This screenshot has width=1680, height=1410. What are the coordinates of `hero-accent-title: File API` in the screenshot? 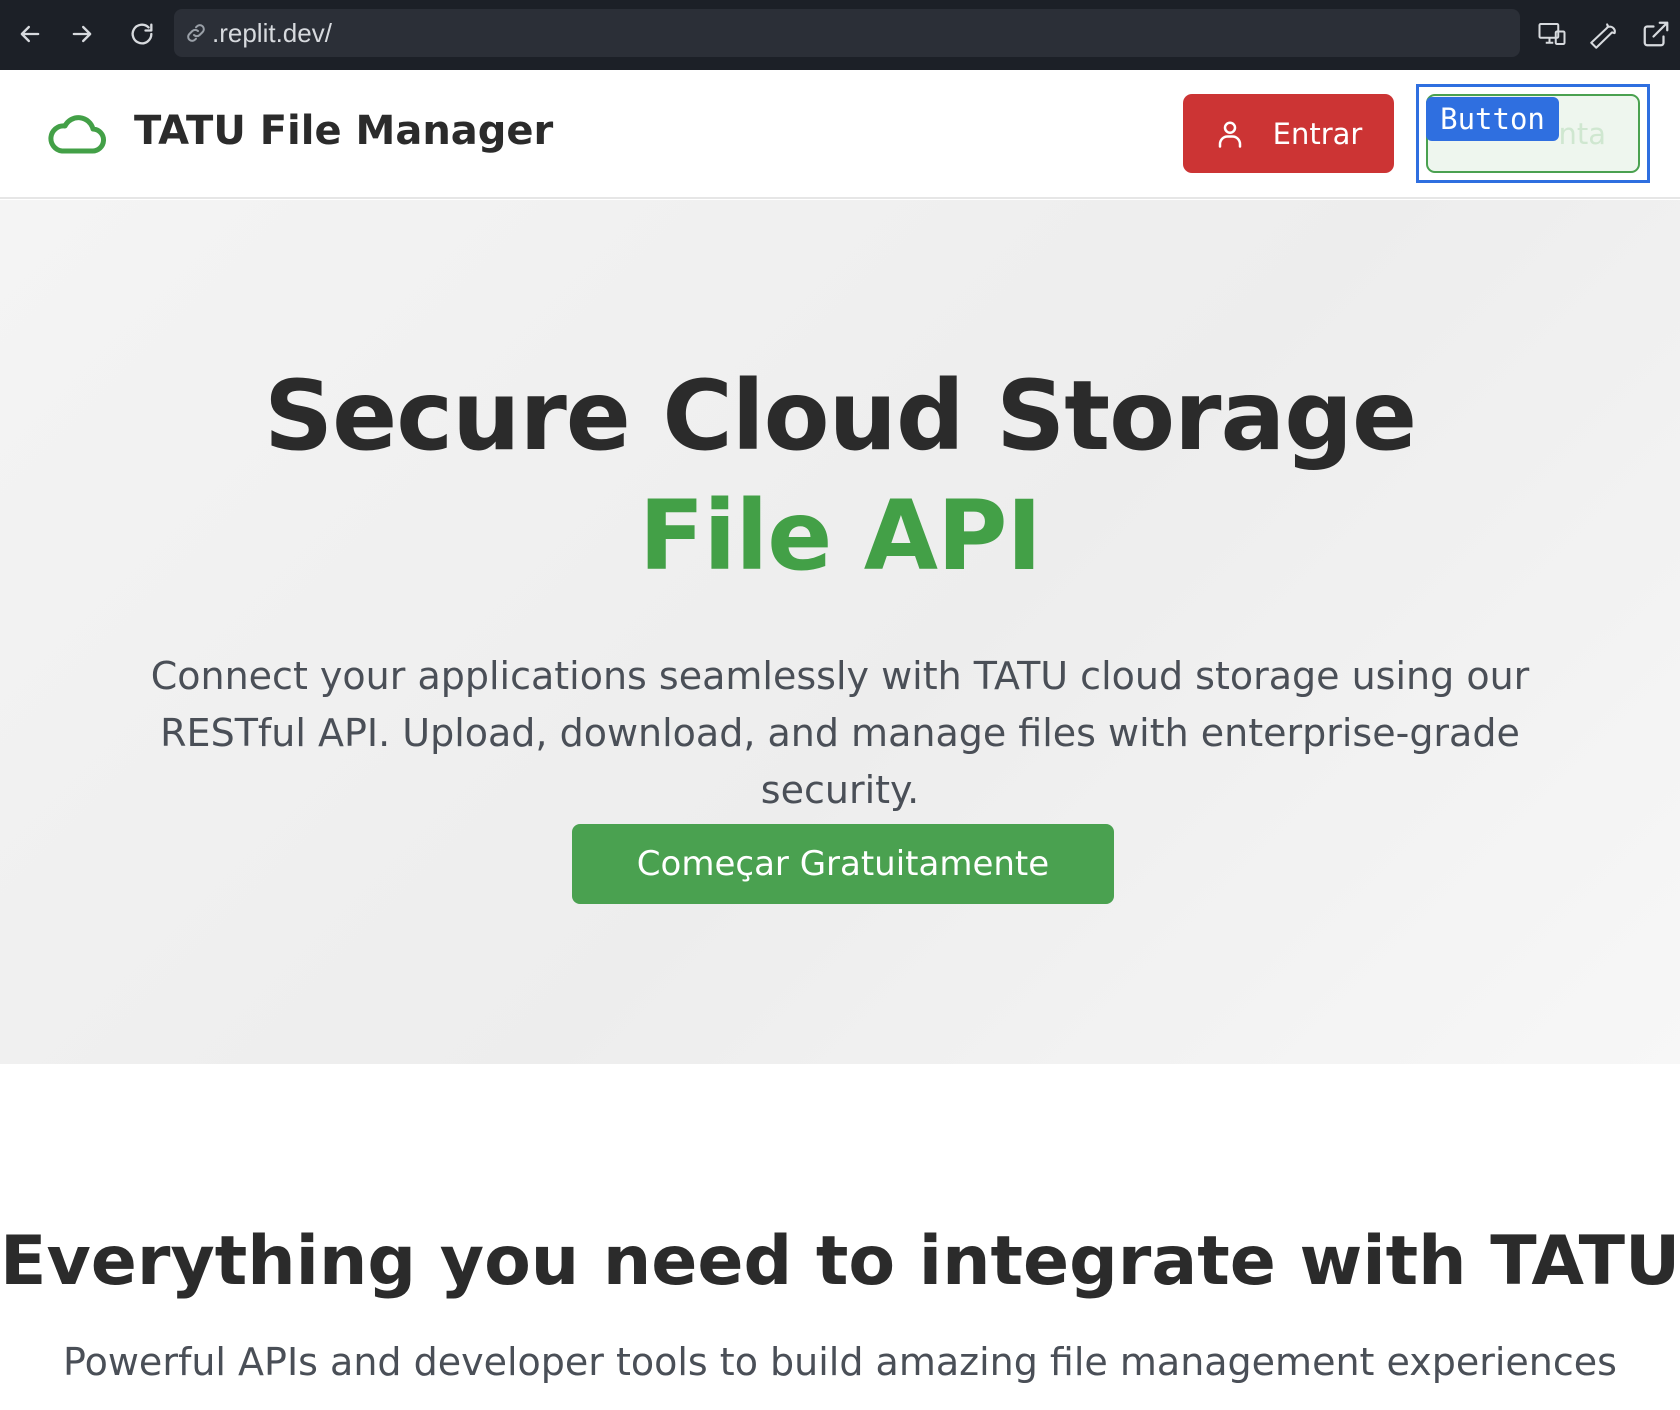 It's located at (840, 536).